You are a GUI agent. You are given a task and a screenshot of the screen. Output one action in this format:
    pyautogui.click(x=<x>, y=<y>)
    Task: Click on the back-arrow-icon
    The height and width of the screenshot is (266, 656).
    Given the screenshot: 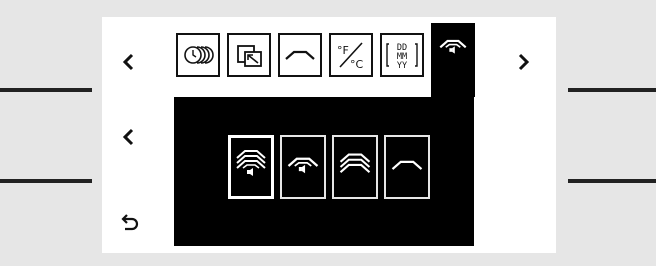 What is the action you would take?
    pyautogui.click(x=130, y=222)
    